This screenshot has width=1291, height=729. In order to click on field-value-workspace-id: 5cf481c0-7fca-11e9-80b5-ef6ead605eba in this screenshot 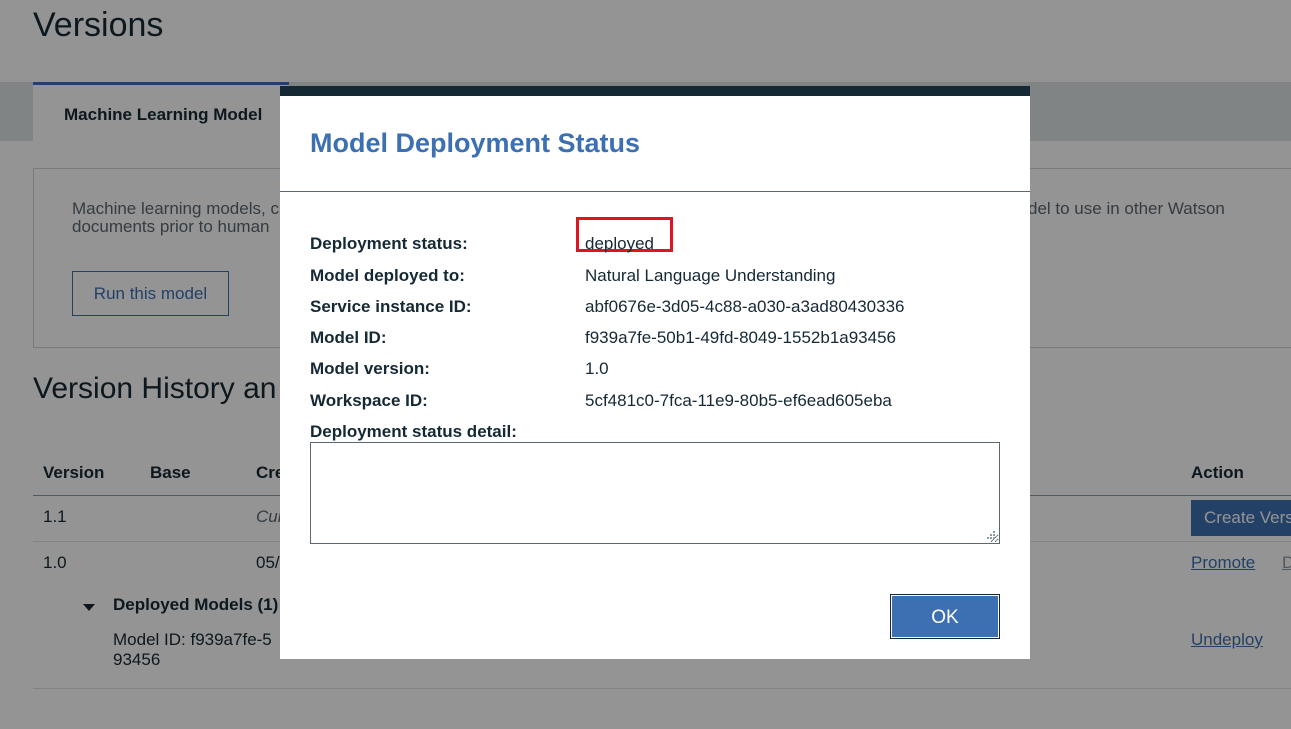, I will do `click(738, 400)`.